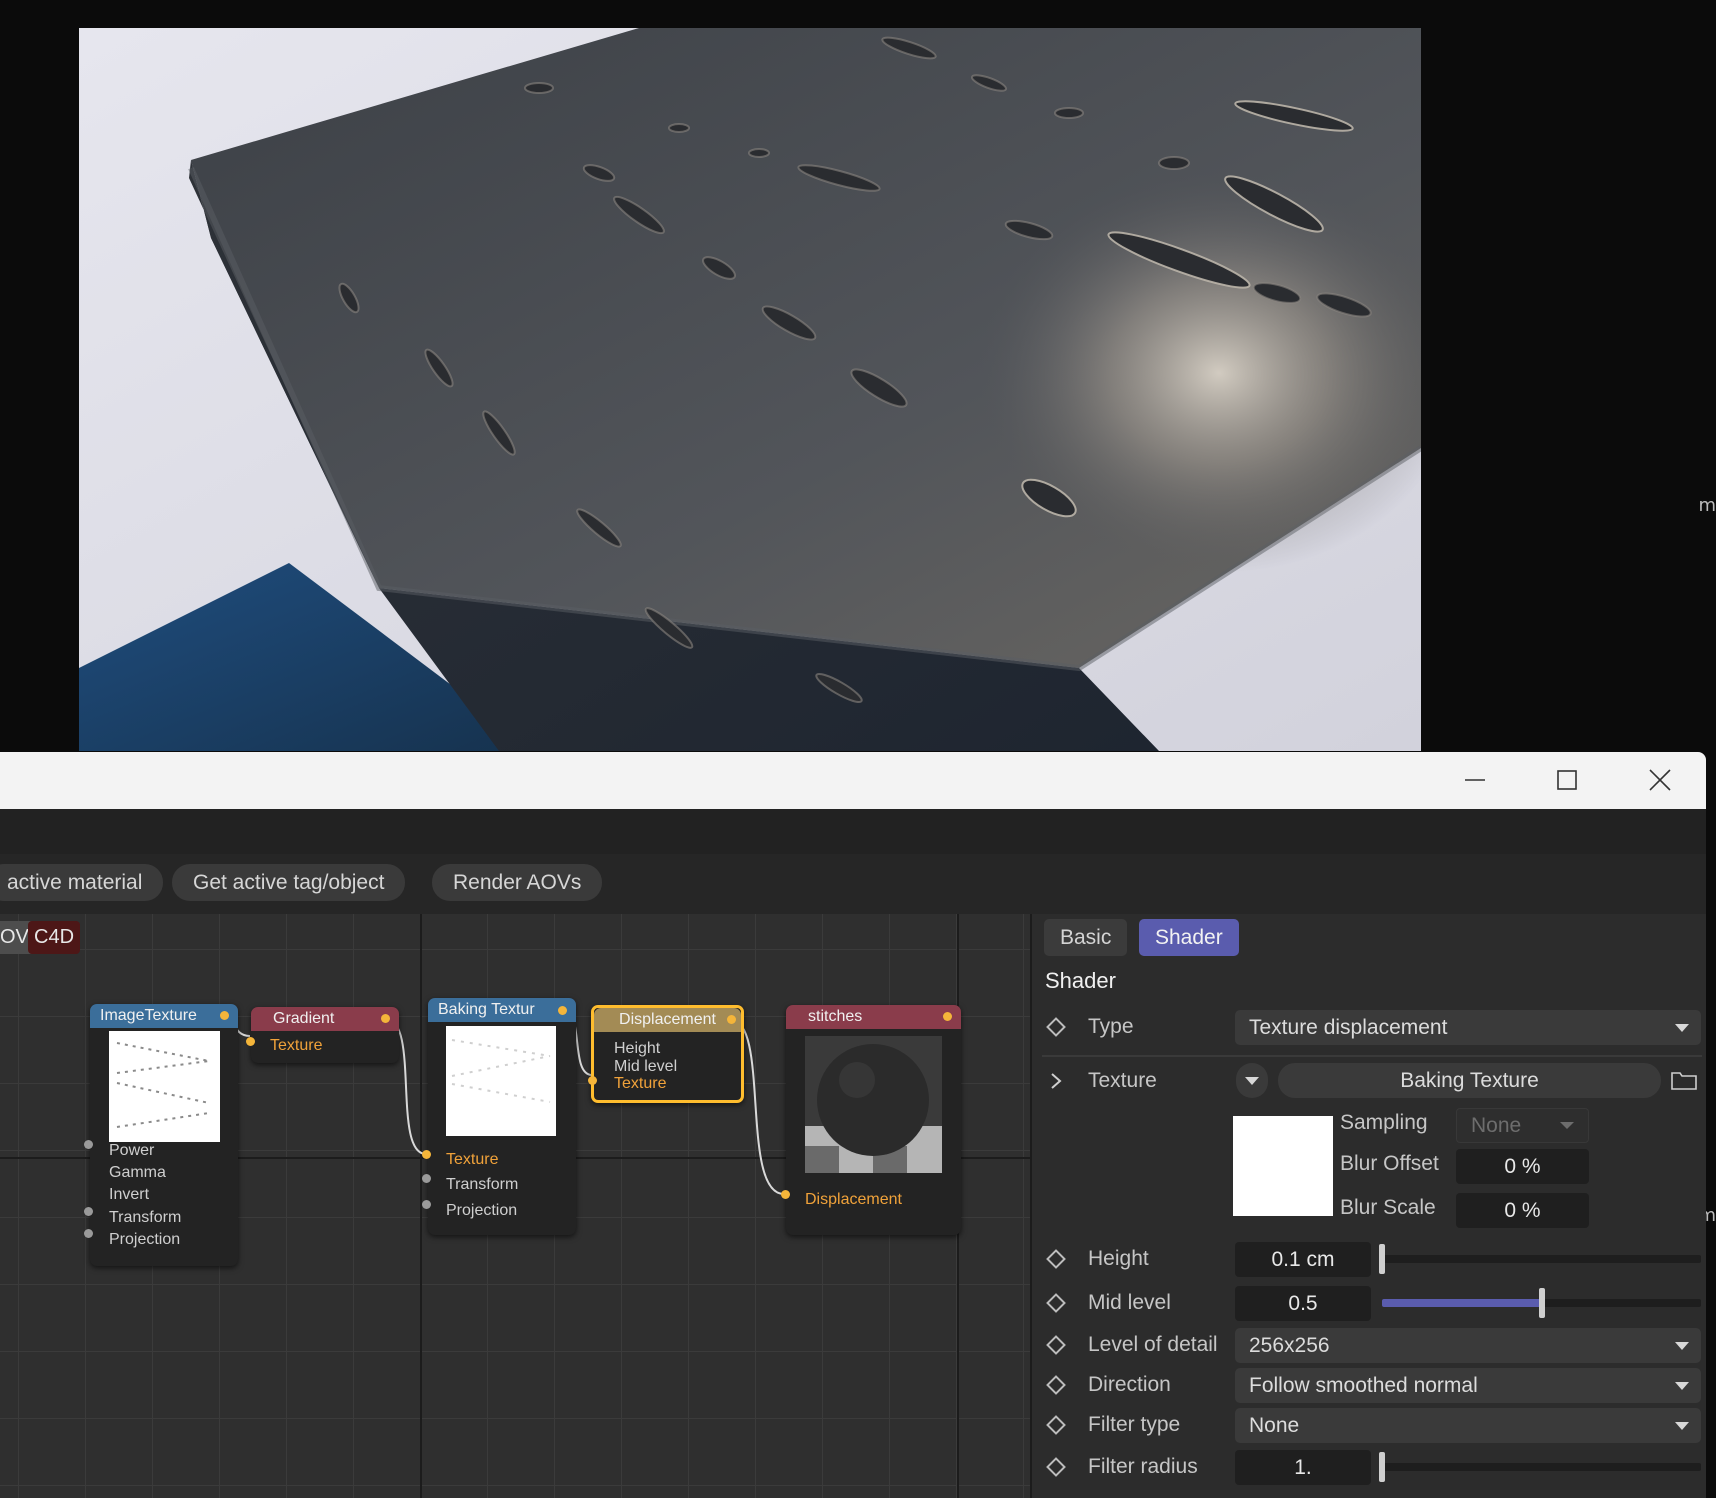  Describe the element at coordinates (1468, 1345) in the screenshot. I see `level-of-detail-dropdown: 256x256` at that location.